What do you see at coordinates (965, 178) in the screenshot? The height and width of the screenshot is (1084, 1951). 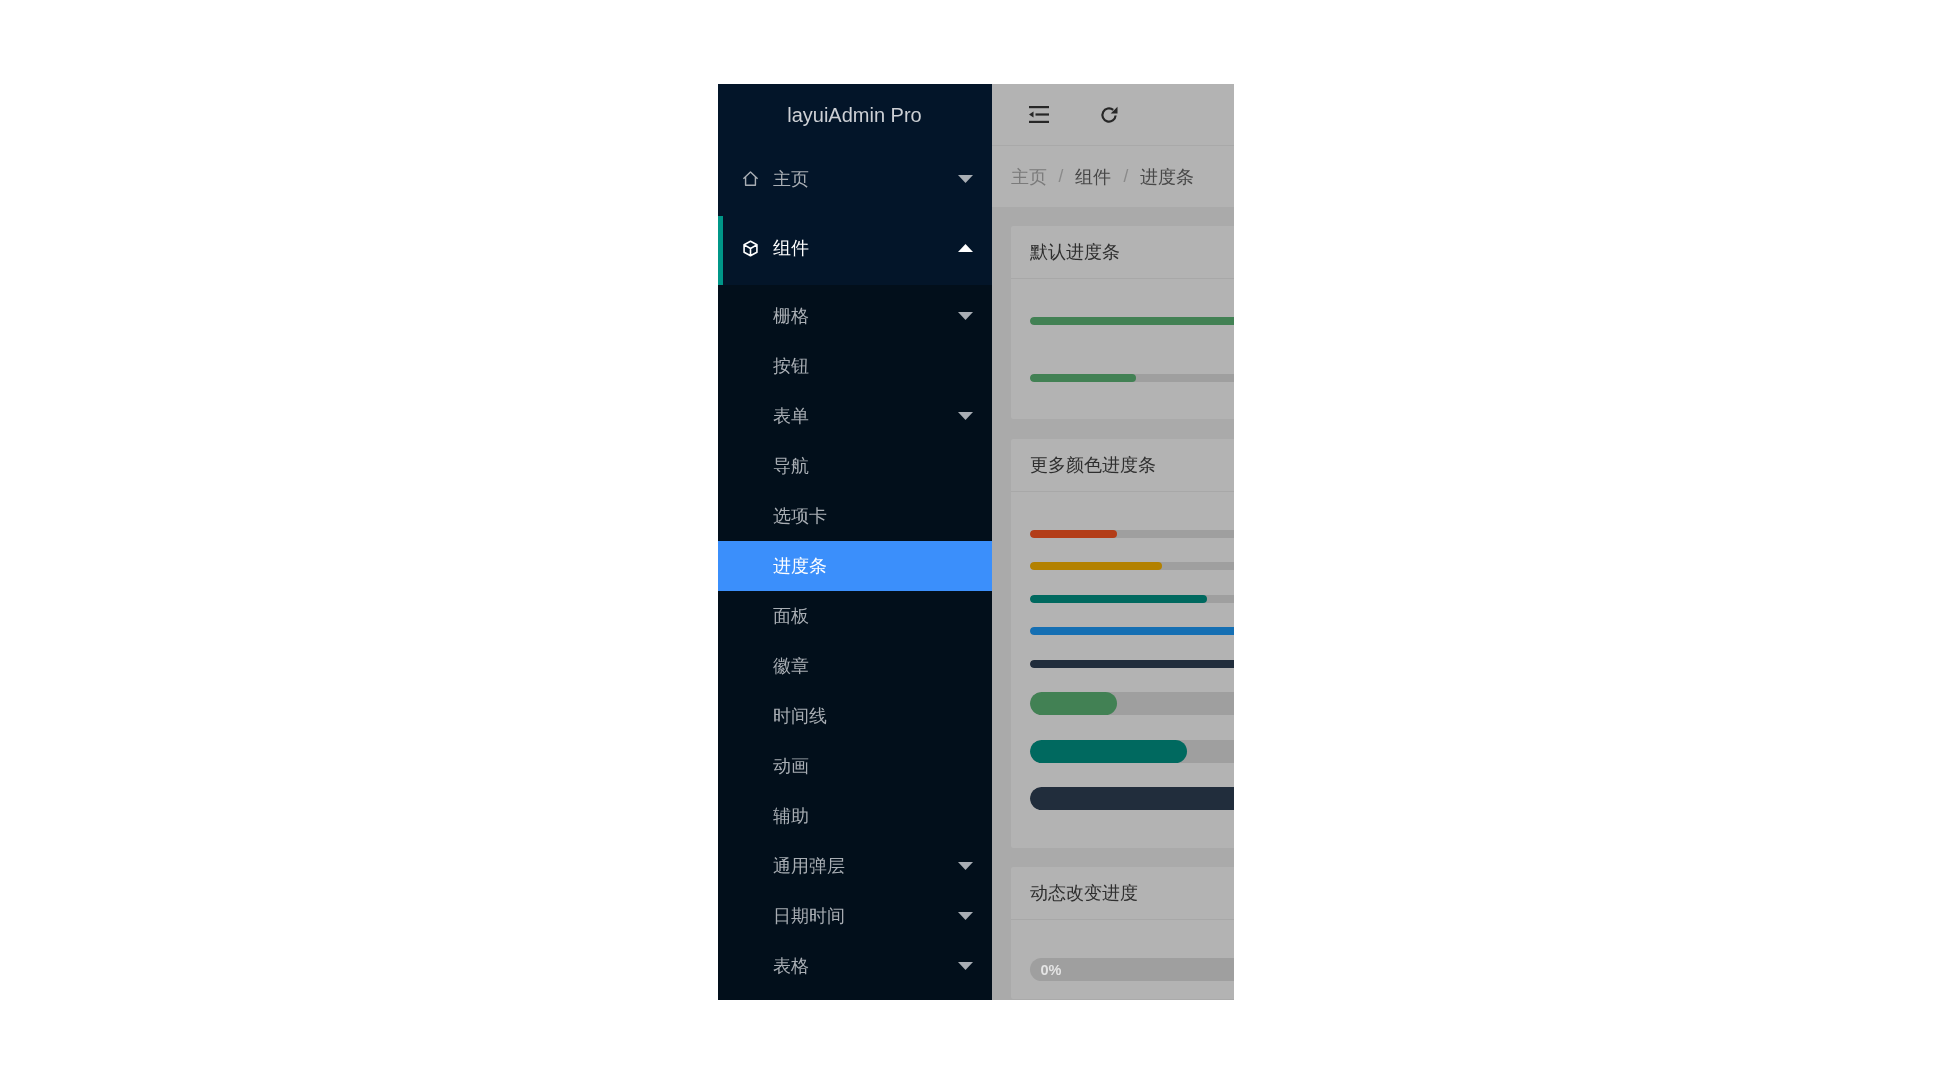 I see `caret-down-icon` at bounding box center [965, 178].